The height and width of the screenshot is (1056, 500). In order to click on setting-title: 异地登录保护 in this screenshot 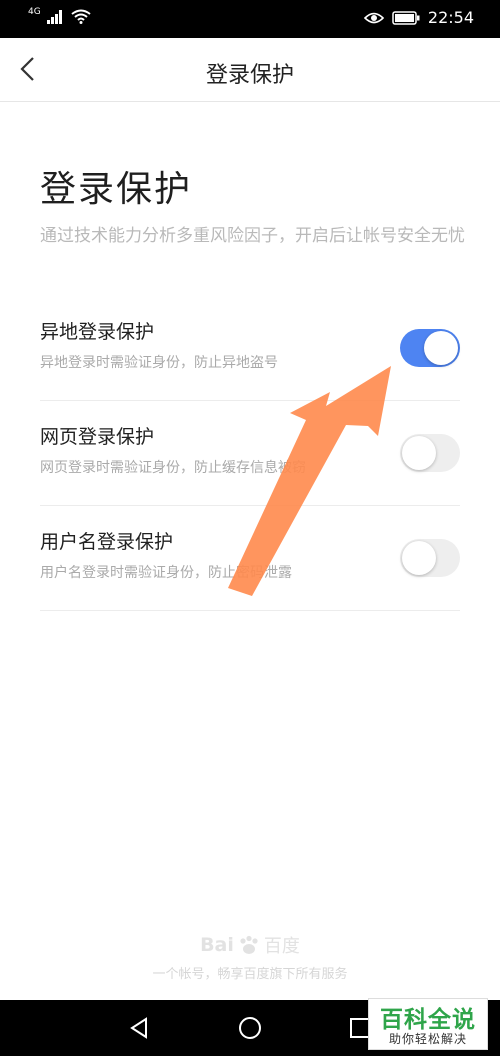, I will do `click(97, 332)`.